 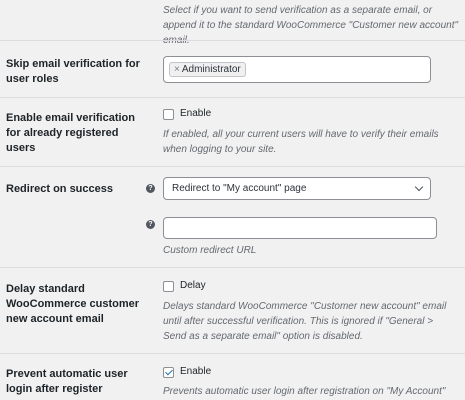 I want to click on redirect-select-value: Redirect to "My account" page, so click(x=239, y=188).